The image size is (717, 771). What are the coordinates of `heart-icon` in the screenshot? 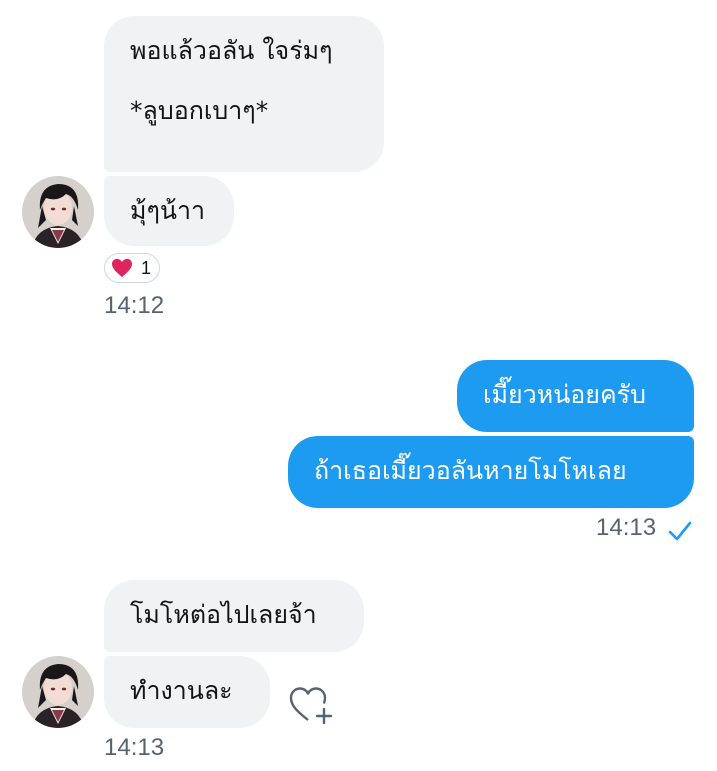 It's located at (122, 268).